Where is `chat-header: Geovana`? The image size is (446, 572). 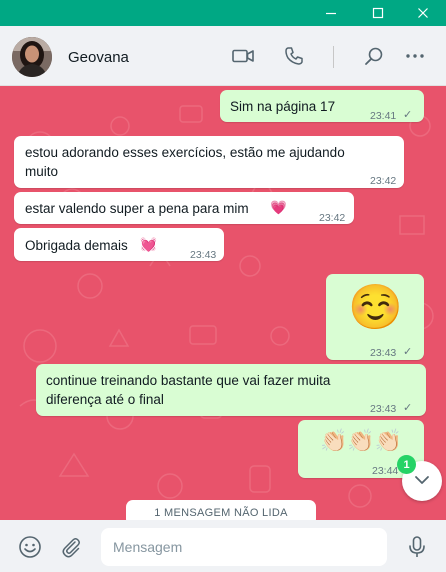
chat-header: Geovana is located at coordinates (223, 56).